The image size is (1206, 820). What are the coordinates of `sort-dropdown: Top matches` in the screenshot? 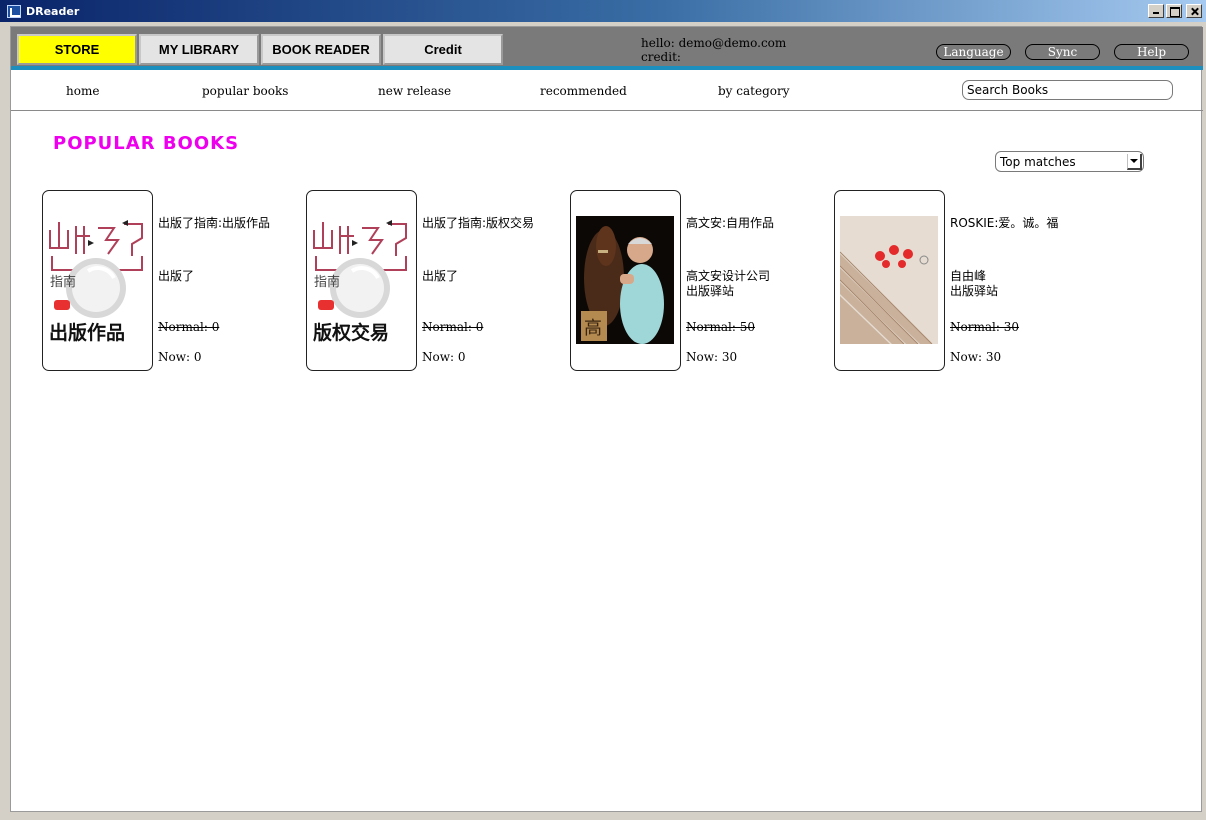 It's located at (1069, 161).